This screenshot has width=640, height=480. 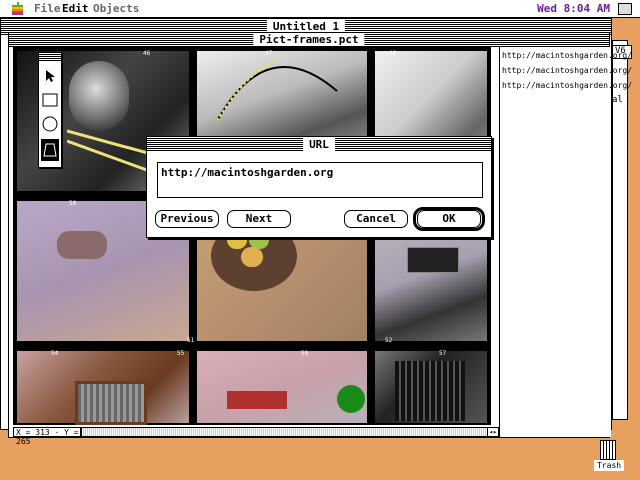 What do you see at coordinates (259, 219) in the screenshot?
I see `next-button: Next` at bounding box center [259, 219].